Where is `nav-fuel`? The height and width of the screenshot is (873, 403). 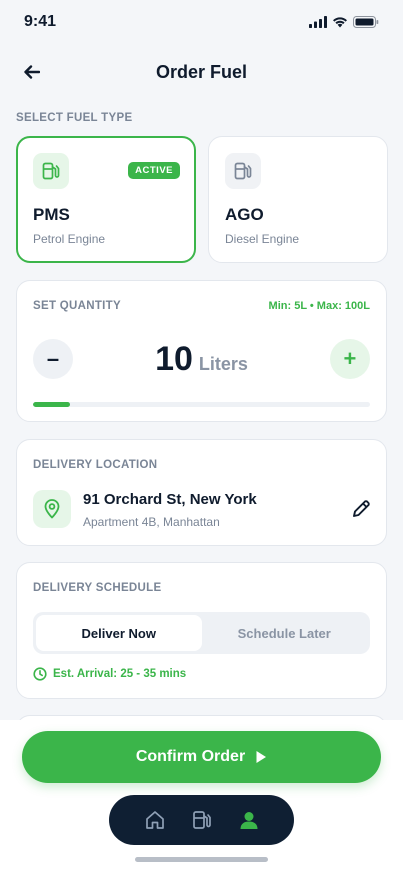
nav-fuel is located at coordinates (202, 820).